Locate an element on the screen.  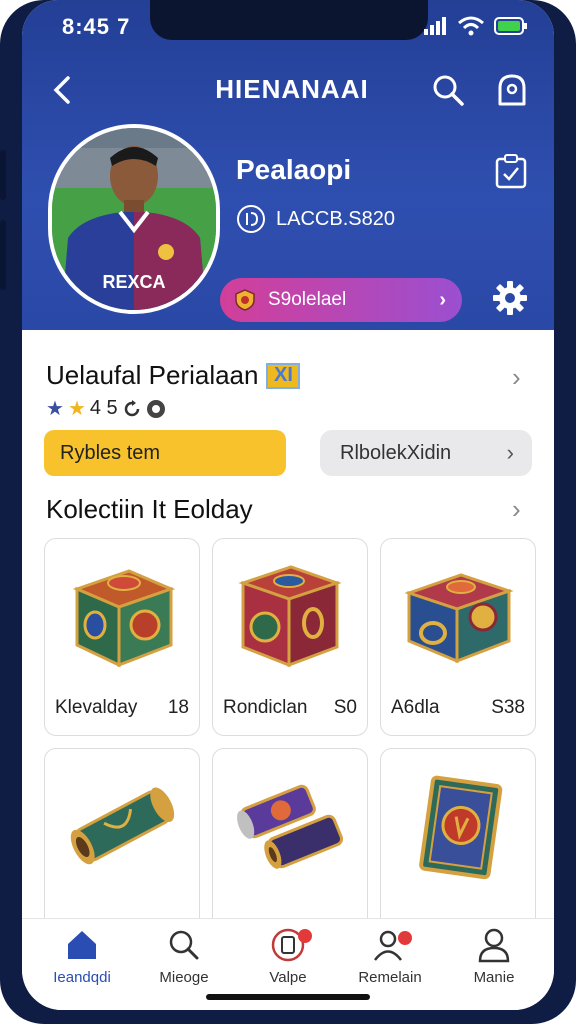
tab-remind: Remelain is located at coordinates (390, 965).